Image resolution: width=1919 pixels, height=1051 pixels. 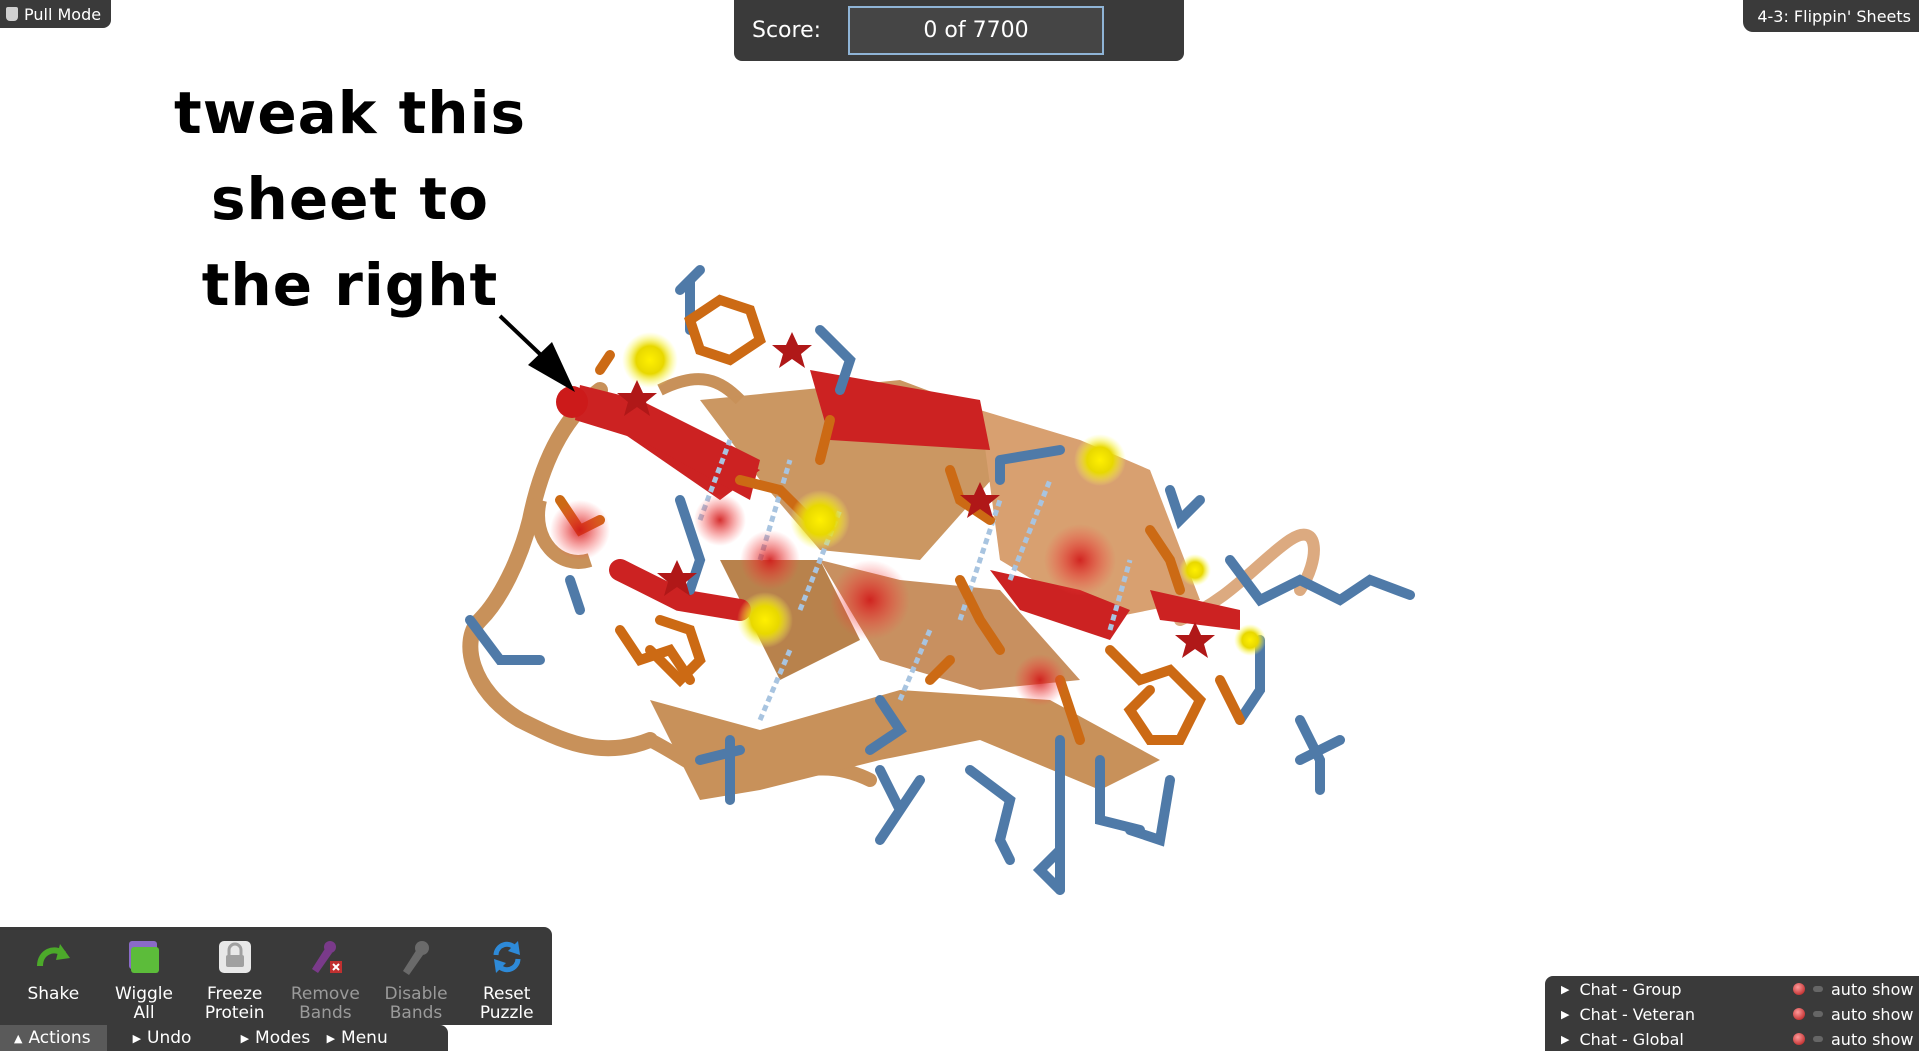 I want to click on chat-name: Chat - Global, so click(x=1631, y=1039).